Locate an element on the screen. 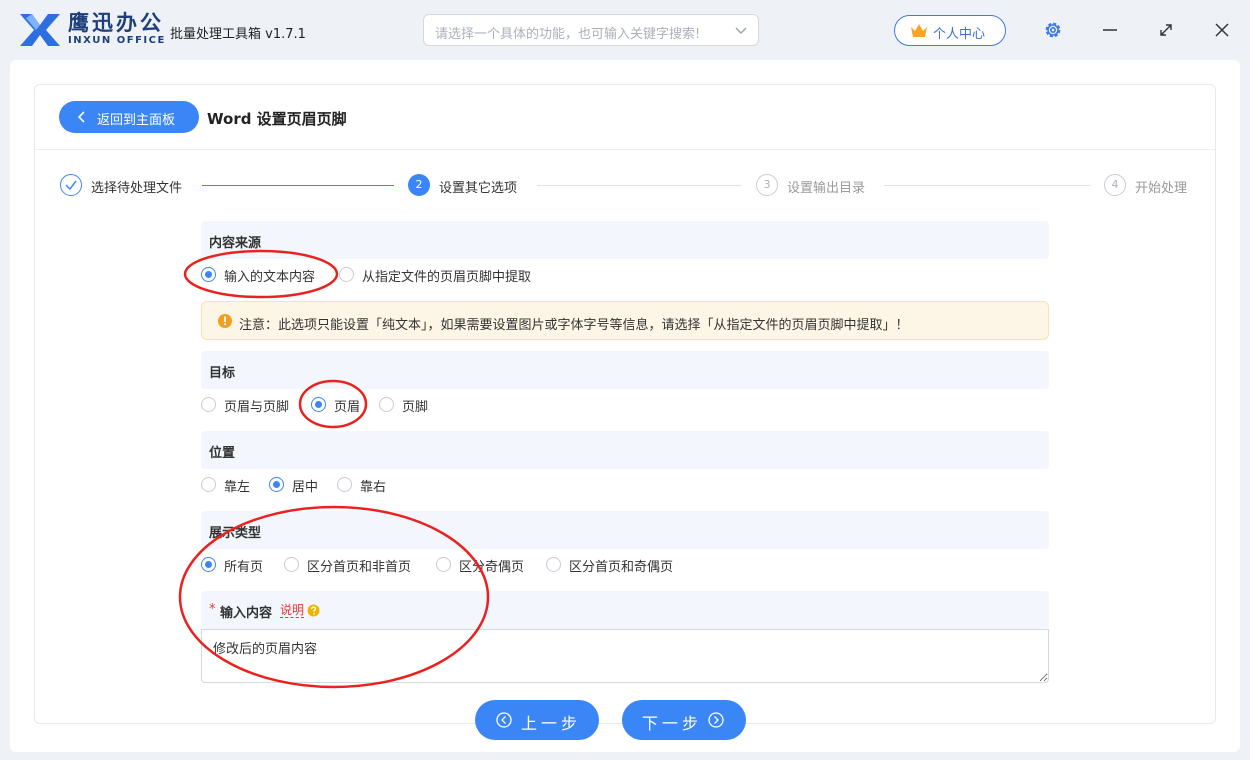  step-3-label: 设置输出目录 is located at coordinates (826, 186).